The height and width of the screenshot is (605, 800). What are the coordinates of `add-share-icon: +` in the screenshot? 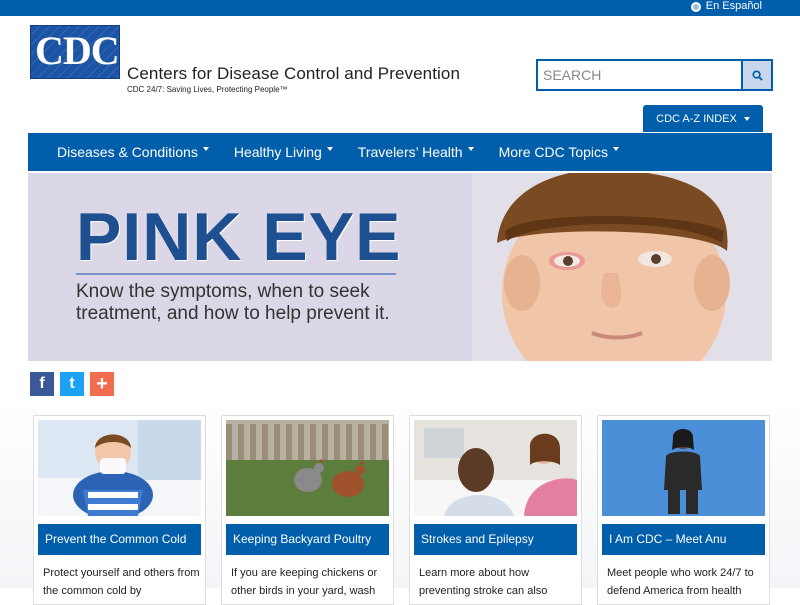 It's located at (102, 384).